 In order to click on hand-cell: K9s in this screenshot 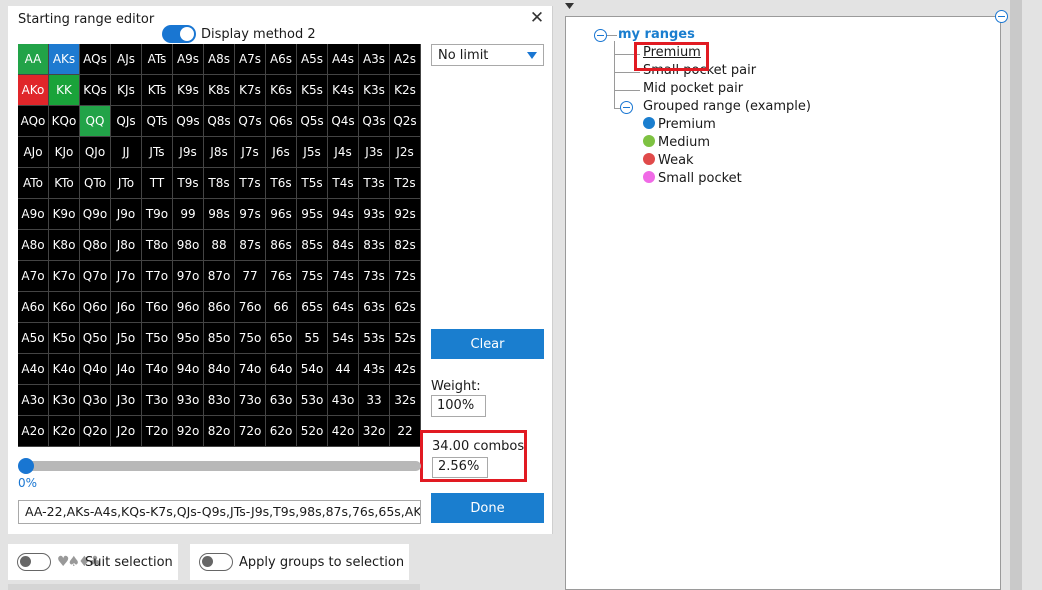, I will do `click(188, 90)`.